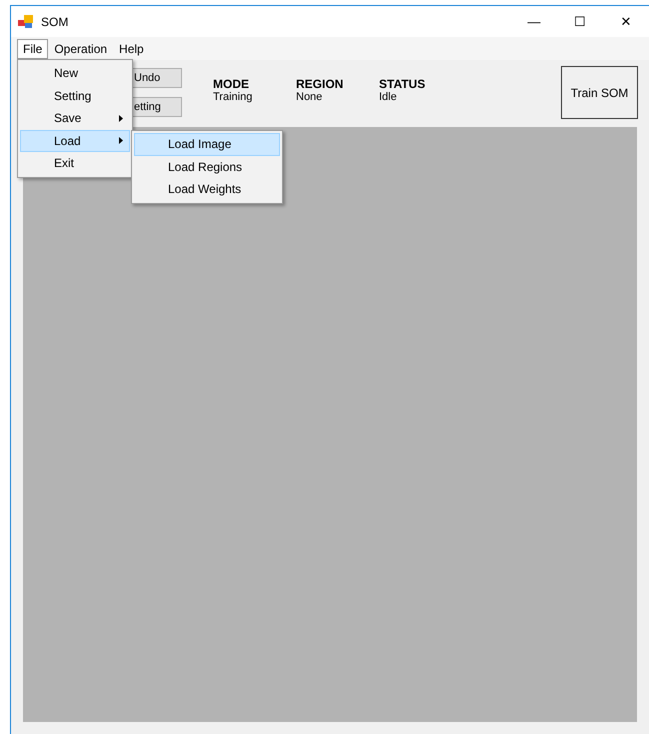  Describe the element at coordinates (81, 48) in the screenshot. I see `menu-item: Operation` at that location.